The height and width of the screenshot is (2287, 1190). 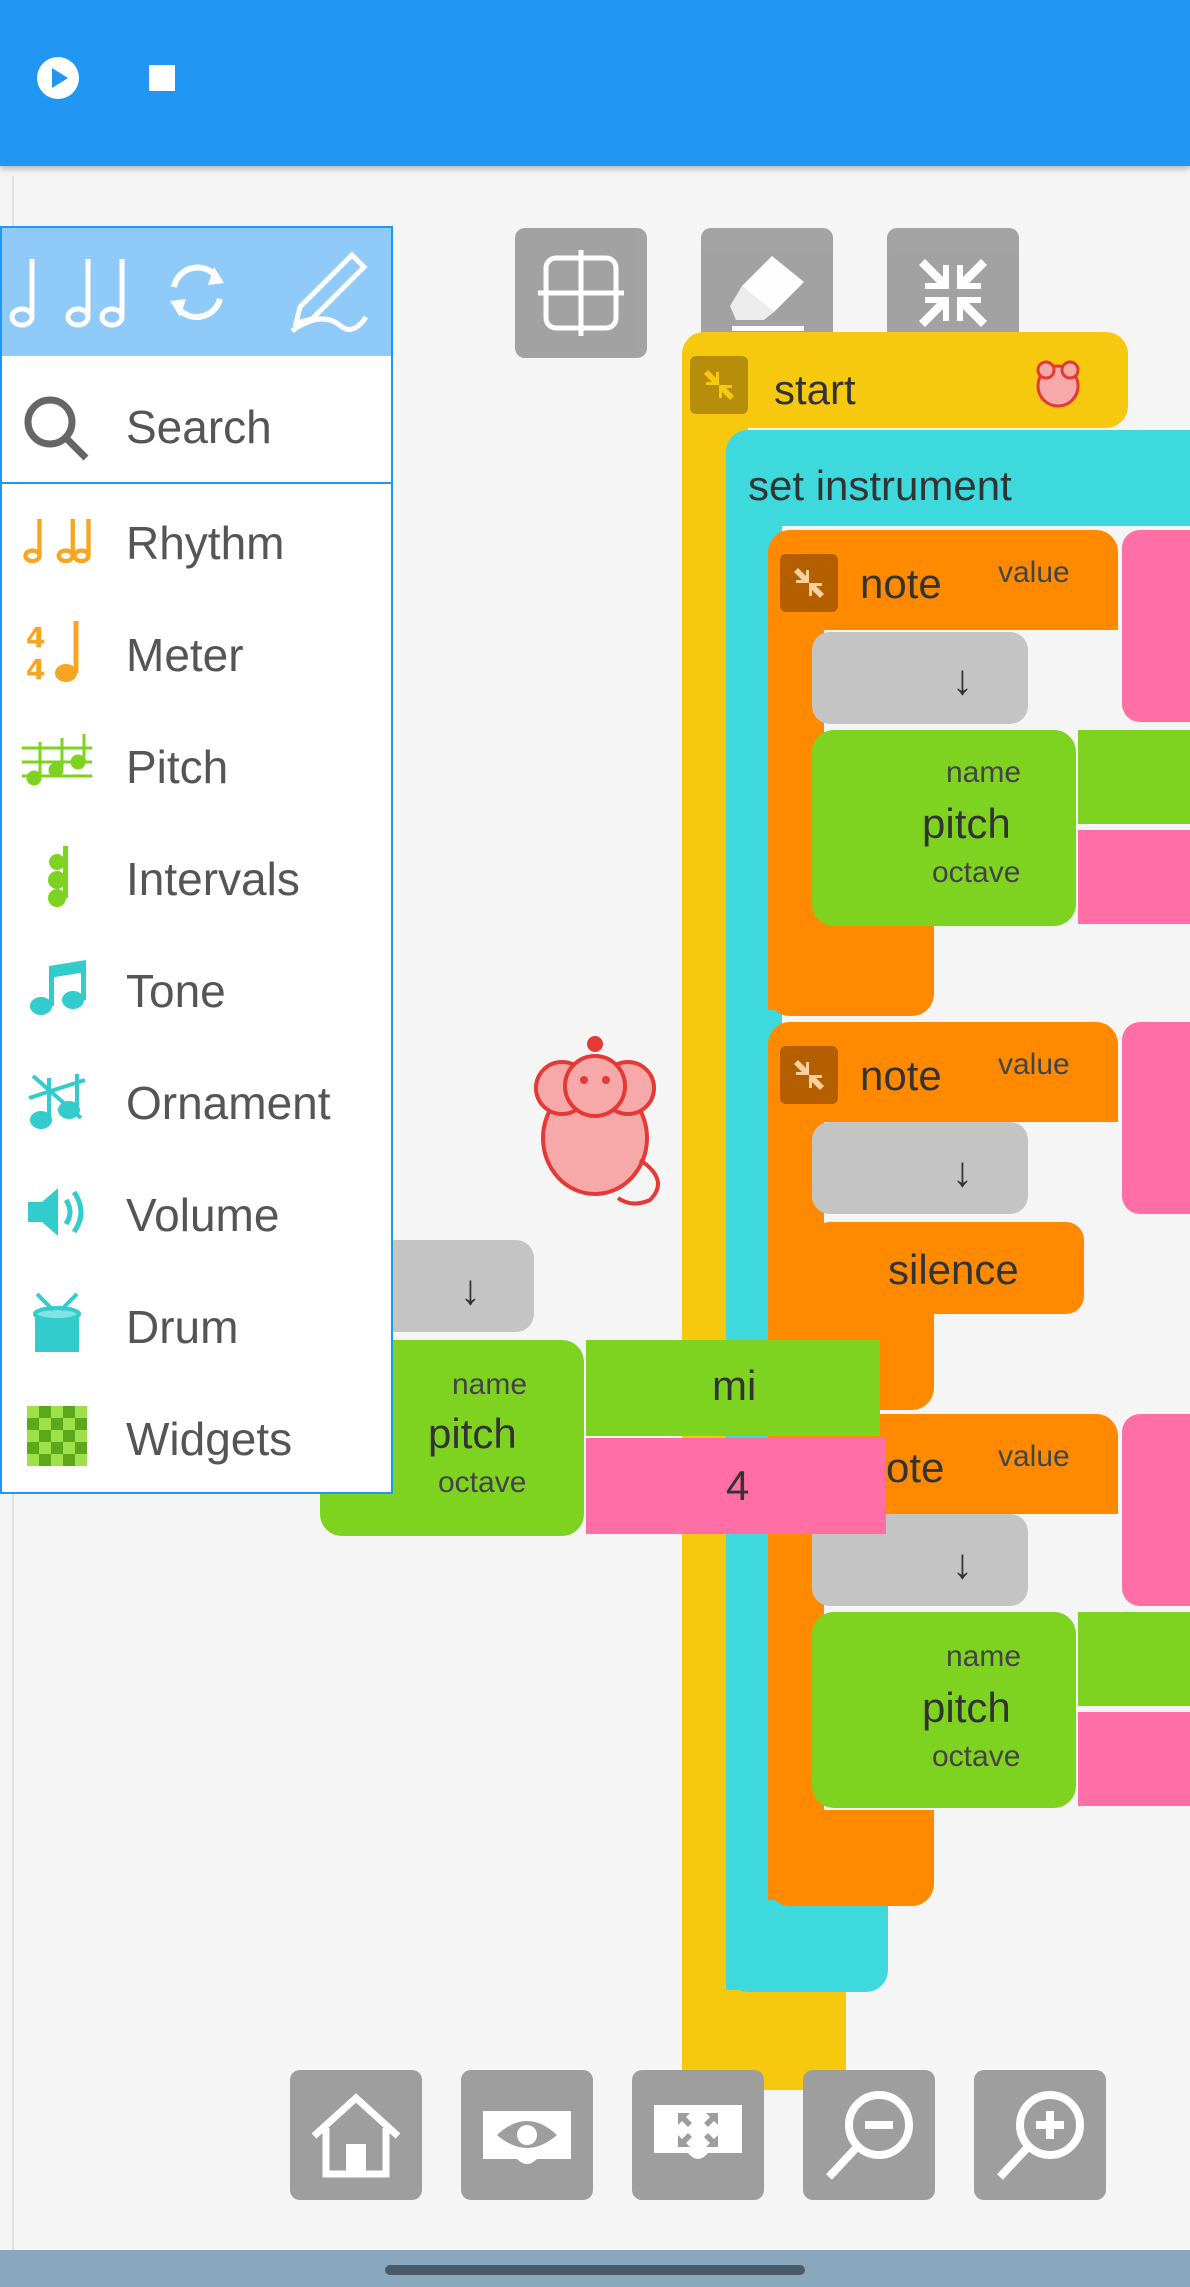 I want to click on refresh-icon, so click(x=197, y=292).